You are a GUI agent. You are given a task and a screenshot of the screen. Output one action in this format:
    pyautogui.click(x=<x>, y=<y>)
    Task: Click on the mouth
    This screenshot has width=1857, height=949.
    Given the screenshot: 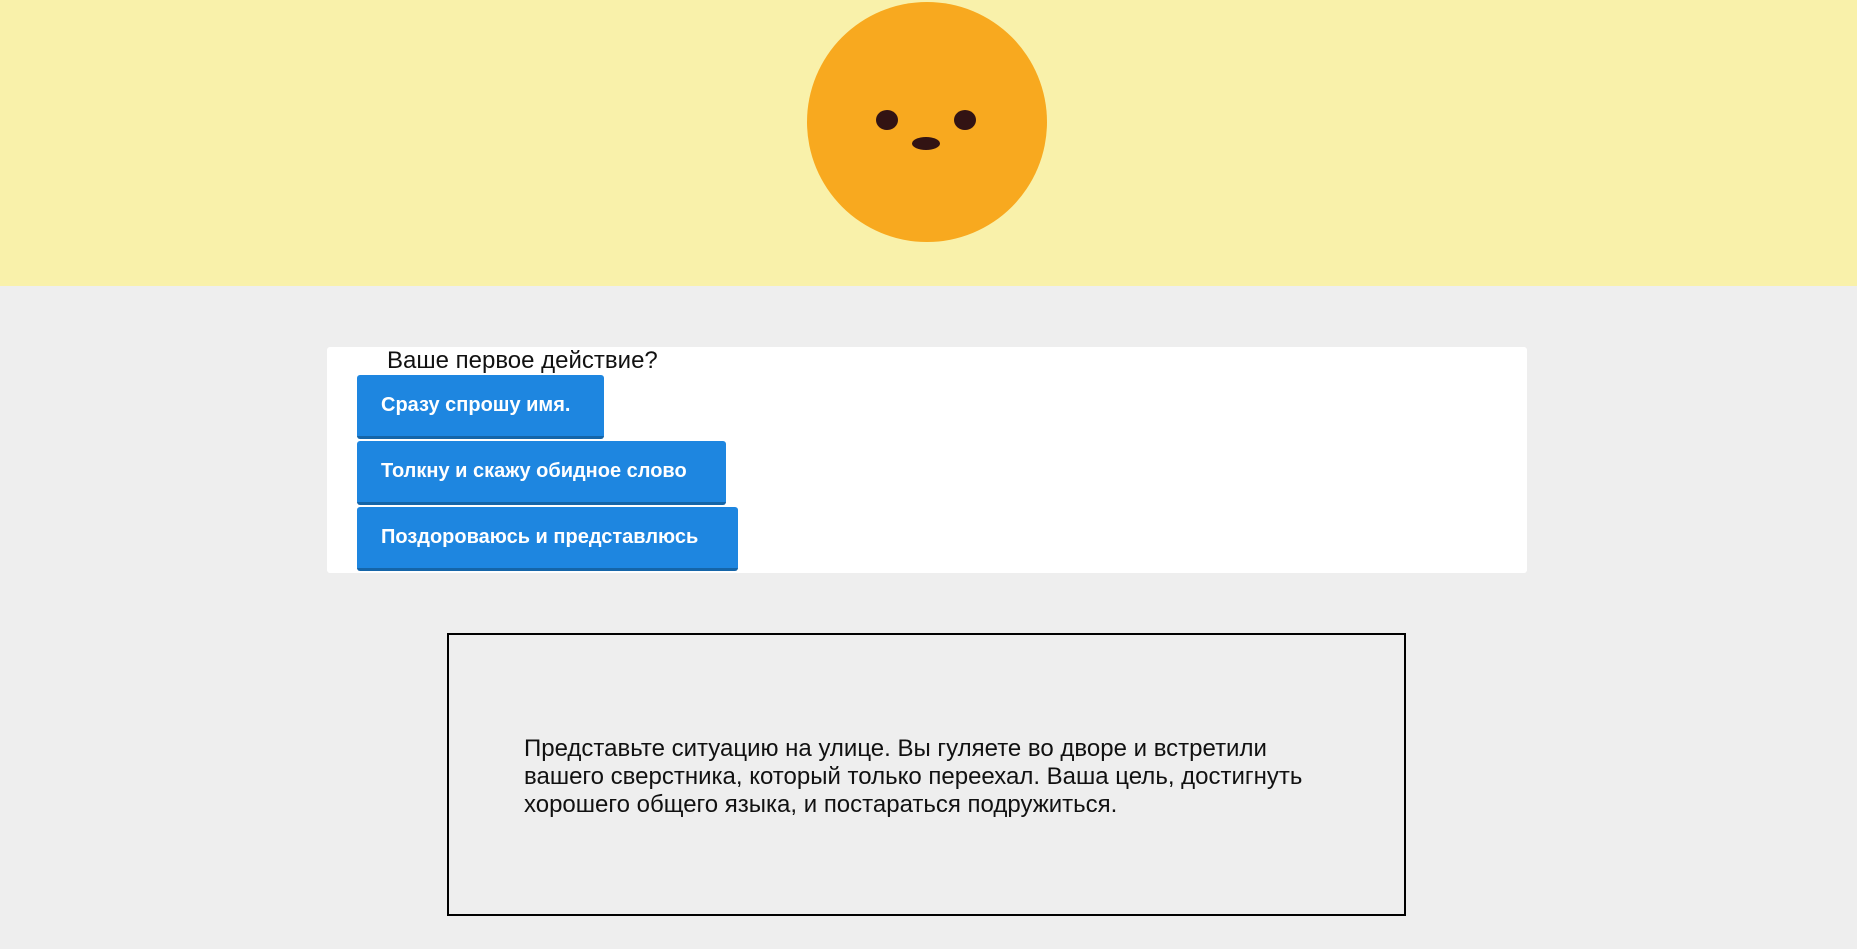 What is the action you would take?
    pyautogui.click(x=926, y=143)
    